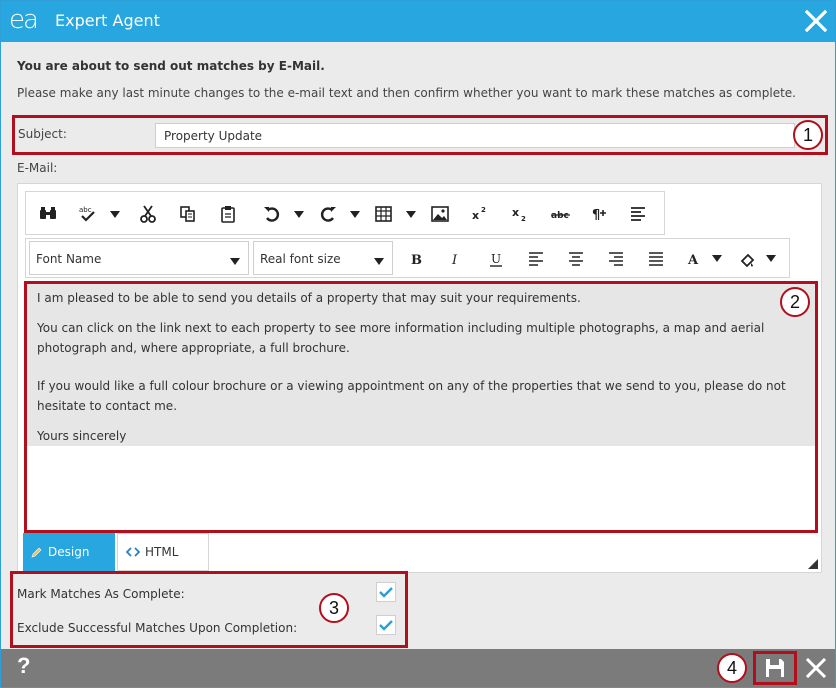 This screenshot has width=836, height=688. Describe the element at coordinates (42, 134) in the screenshot. I see `subject-label: Subject:` at that location.